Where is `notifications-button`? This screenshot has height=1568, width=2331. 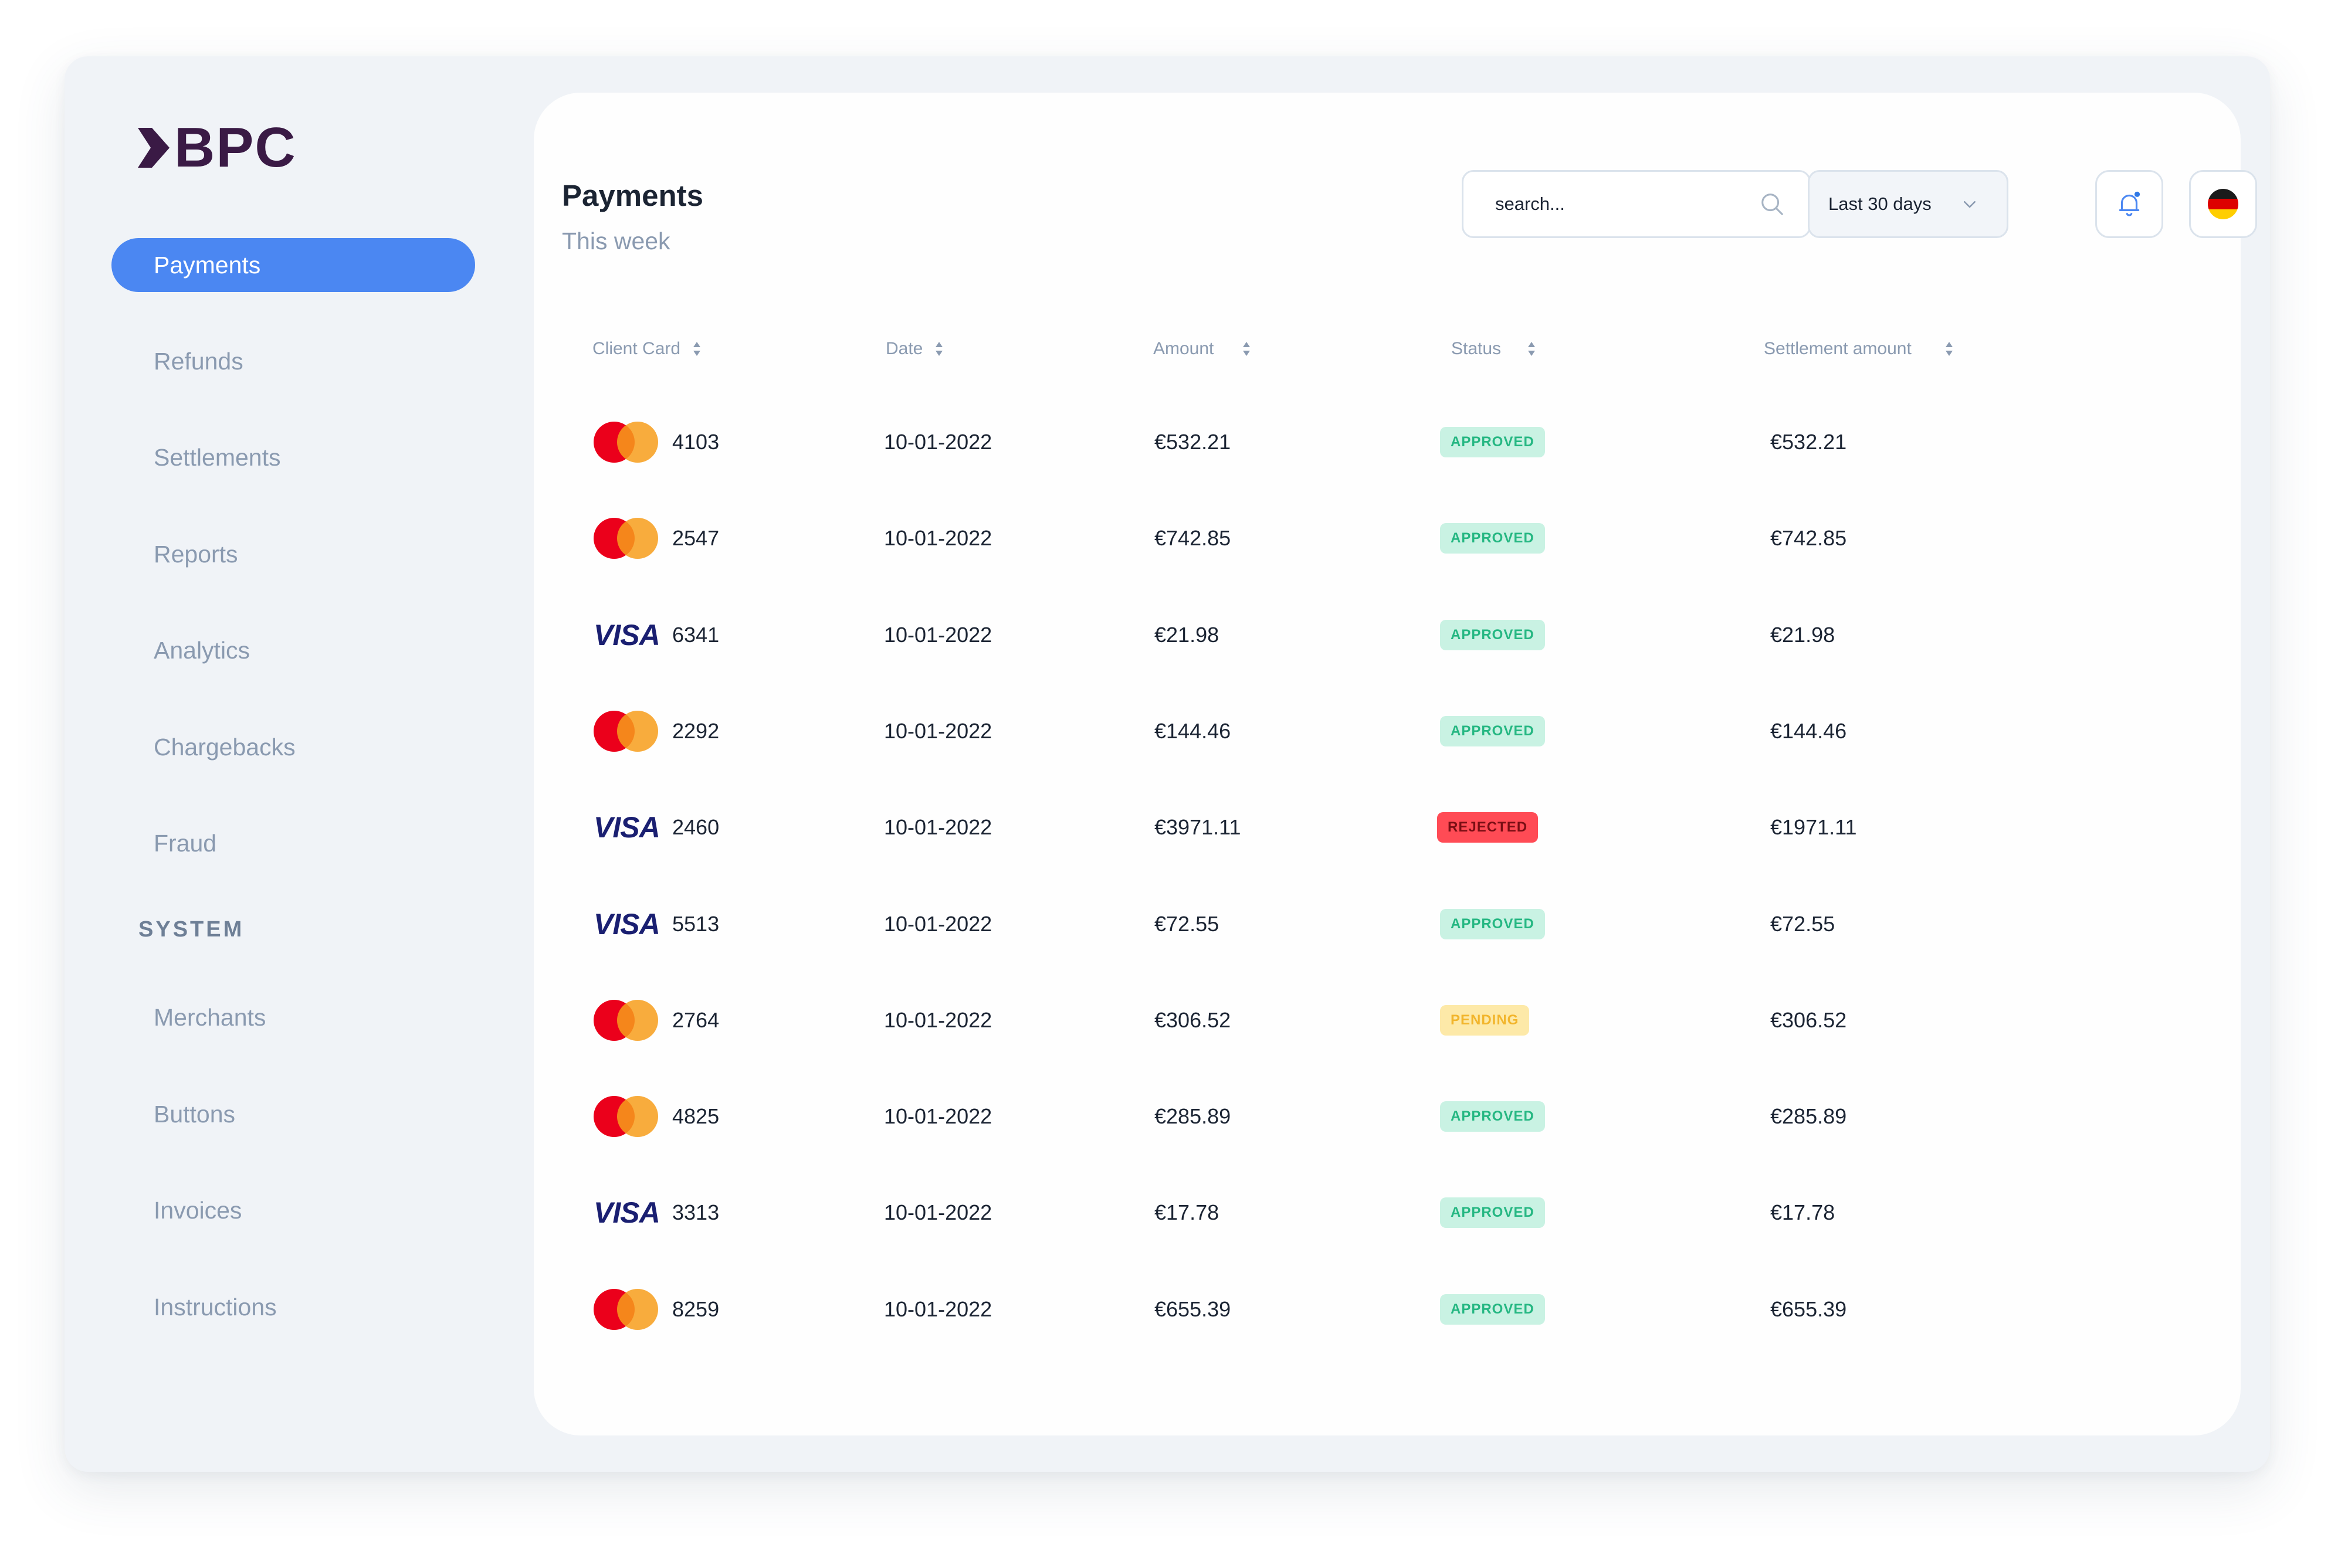 notifications-button is located at coordinates (2129, 204).